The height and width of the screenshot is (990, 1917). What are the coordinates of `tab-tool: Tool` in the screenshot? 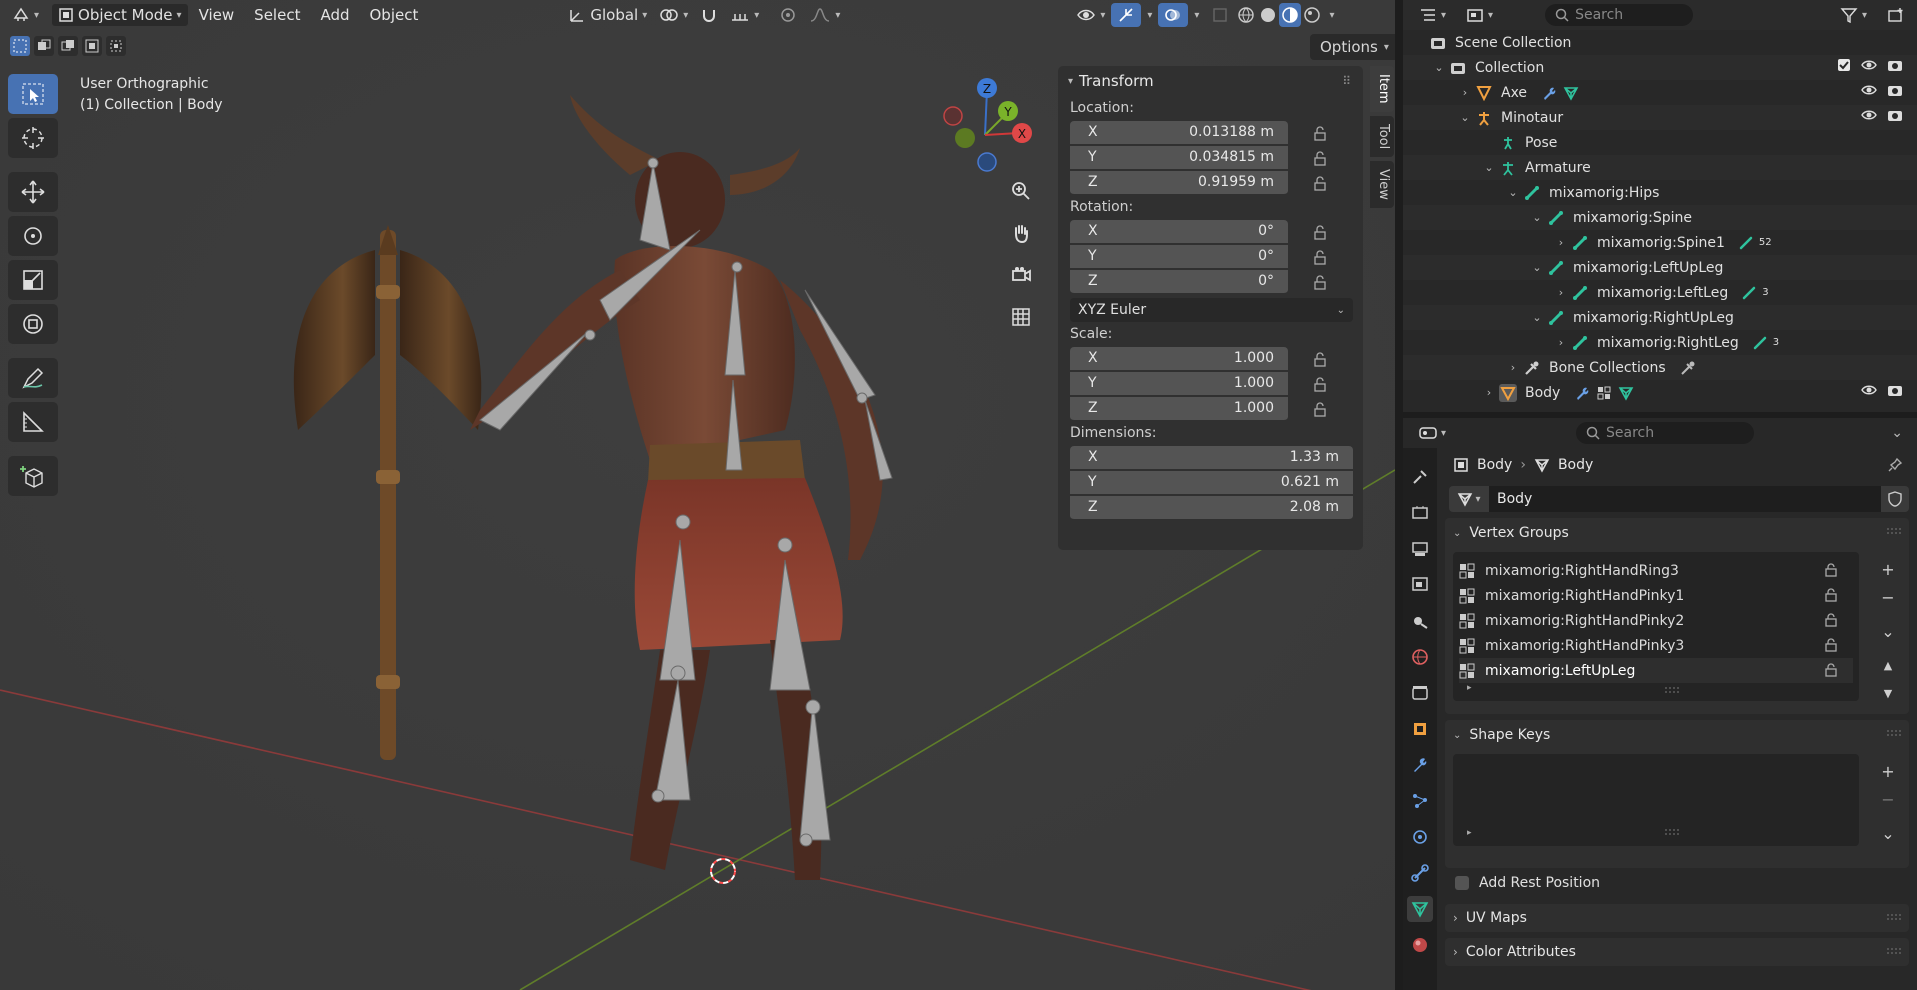 It's located at (1382, 136).